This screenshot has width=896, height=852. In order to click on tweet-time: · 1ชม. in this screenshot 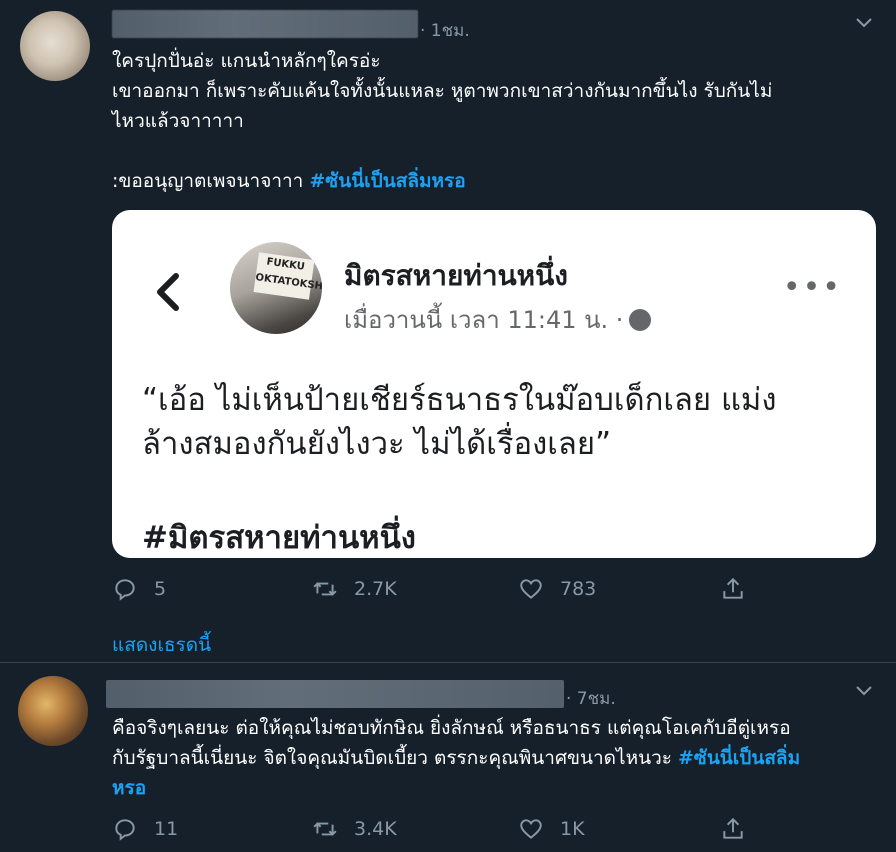, I will do `click(445, 30)`.